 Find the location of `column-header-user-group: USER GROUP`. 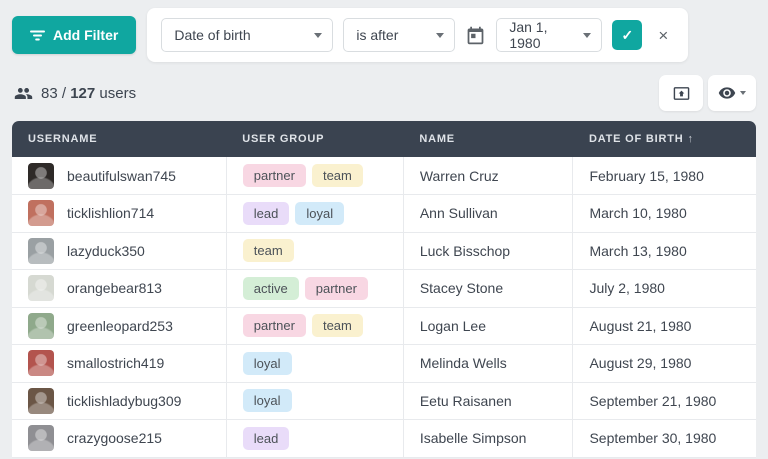

column-header-user-group: USER GROUP is located at coordinates (315, 139).